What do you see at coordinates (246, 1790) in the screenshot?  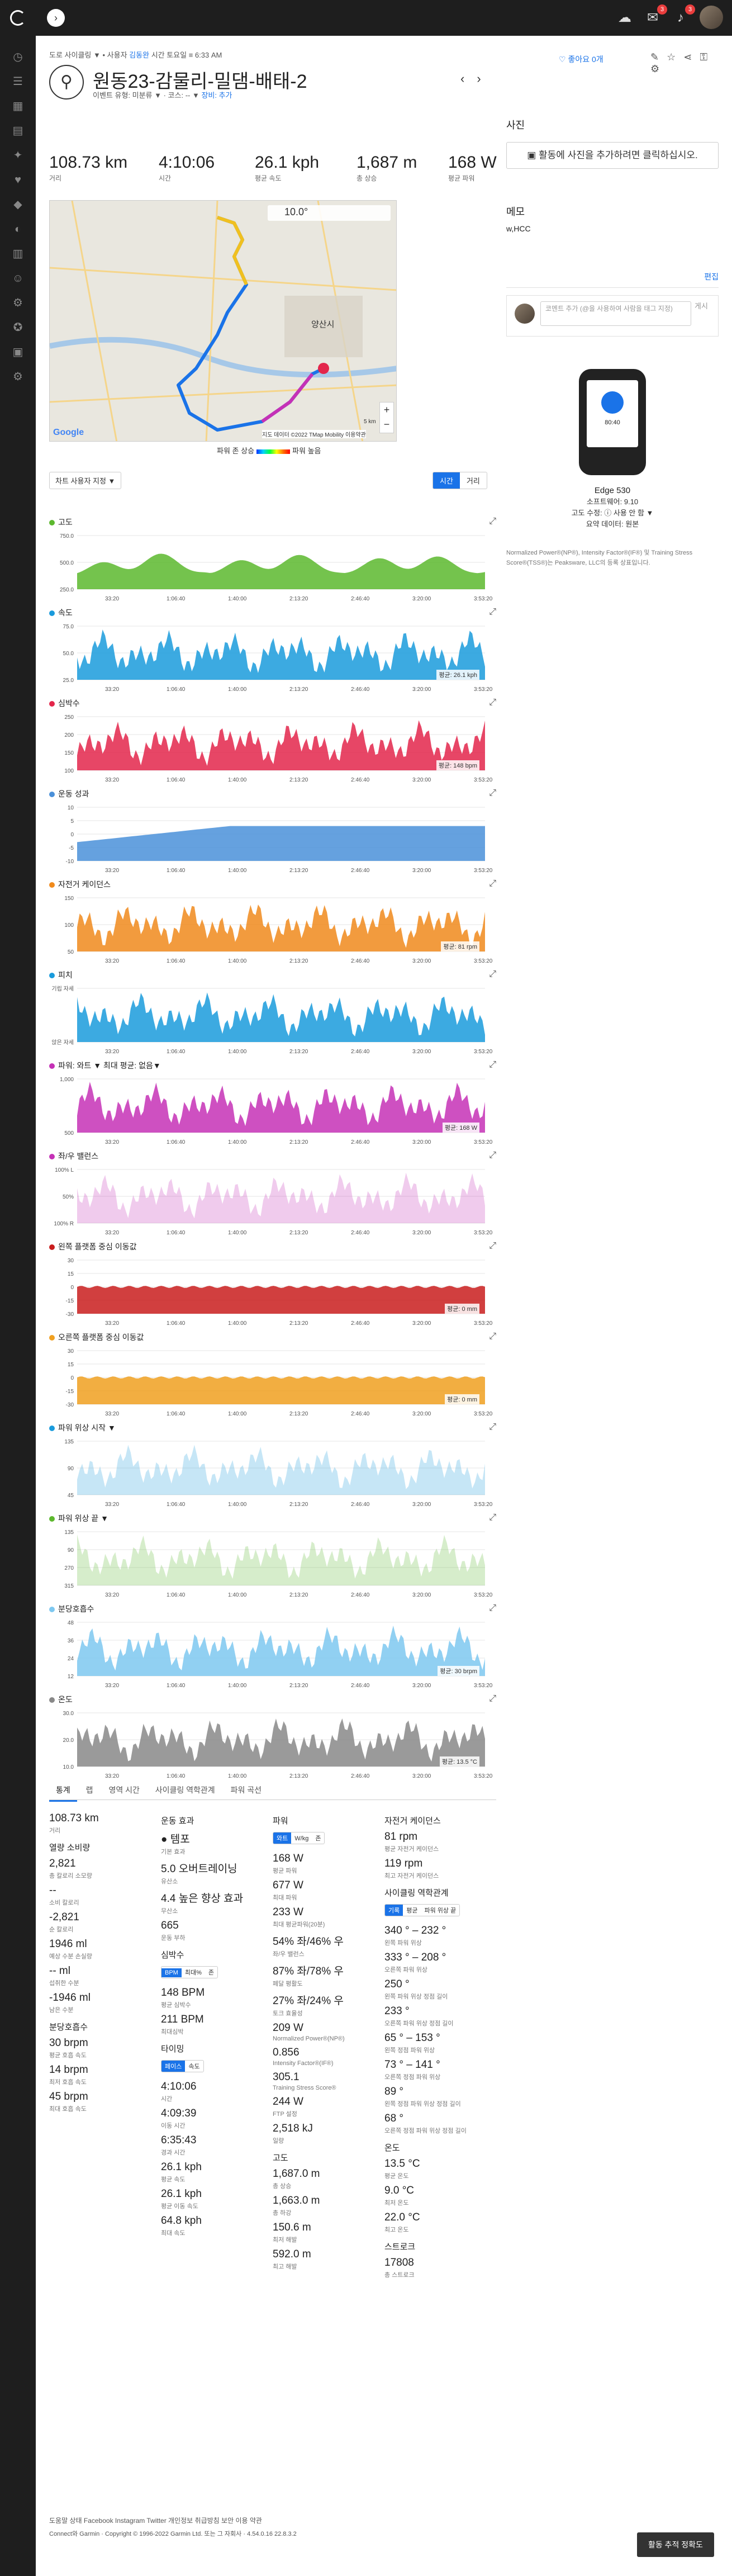 I see `tab-power-curve: 파워 곡선` at bounding box center [246, 1790].